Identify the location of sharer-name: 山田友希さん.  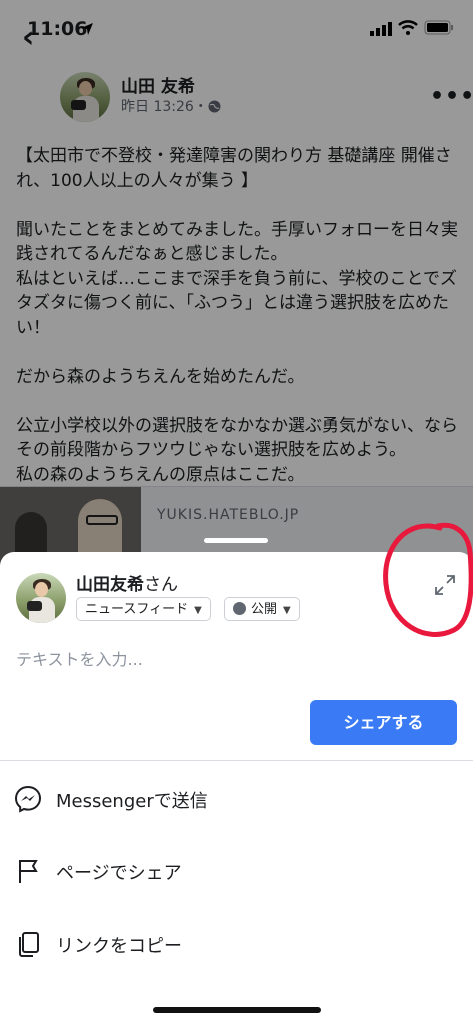
(127, 582).